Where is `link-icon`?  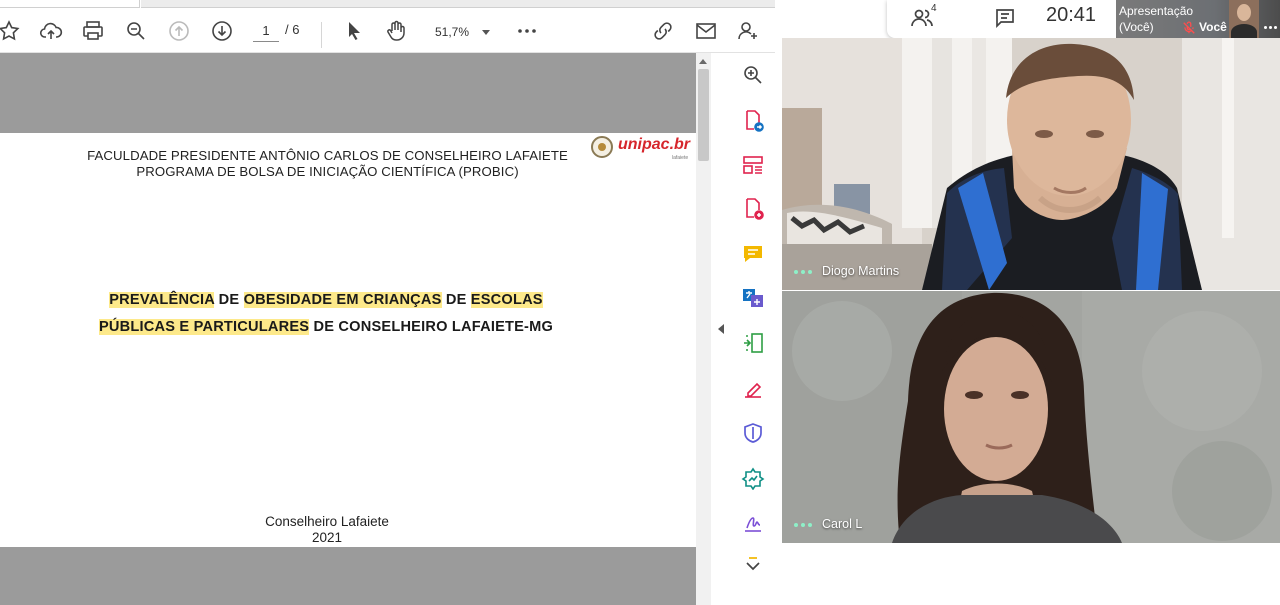 link-icon is located at coordinates (663, 31).